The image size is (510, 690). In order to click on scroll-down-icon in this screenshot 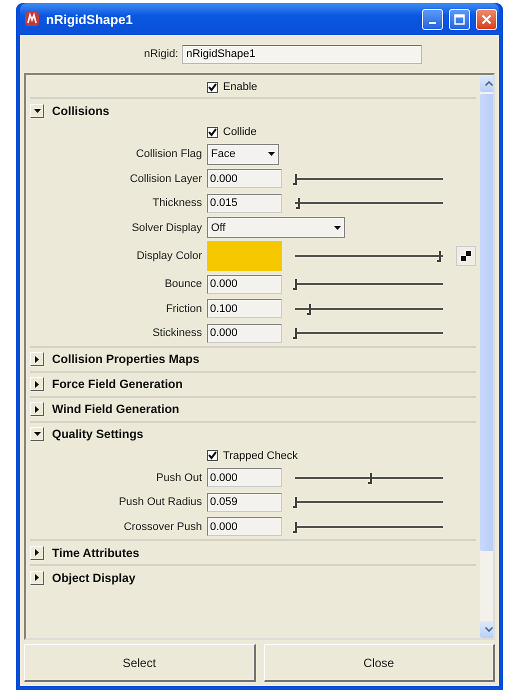, I will do `click(486, 629)`.